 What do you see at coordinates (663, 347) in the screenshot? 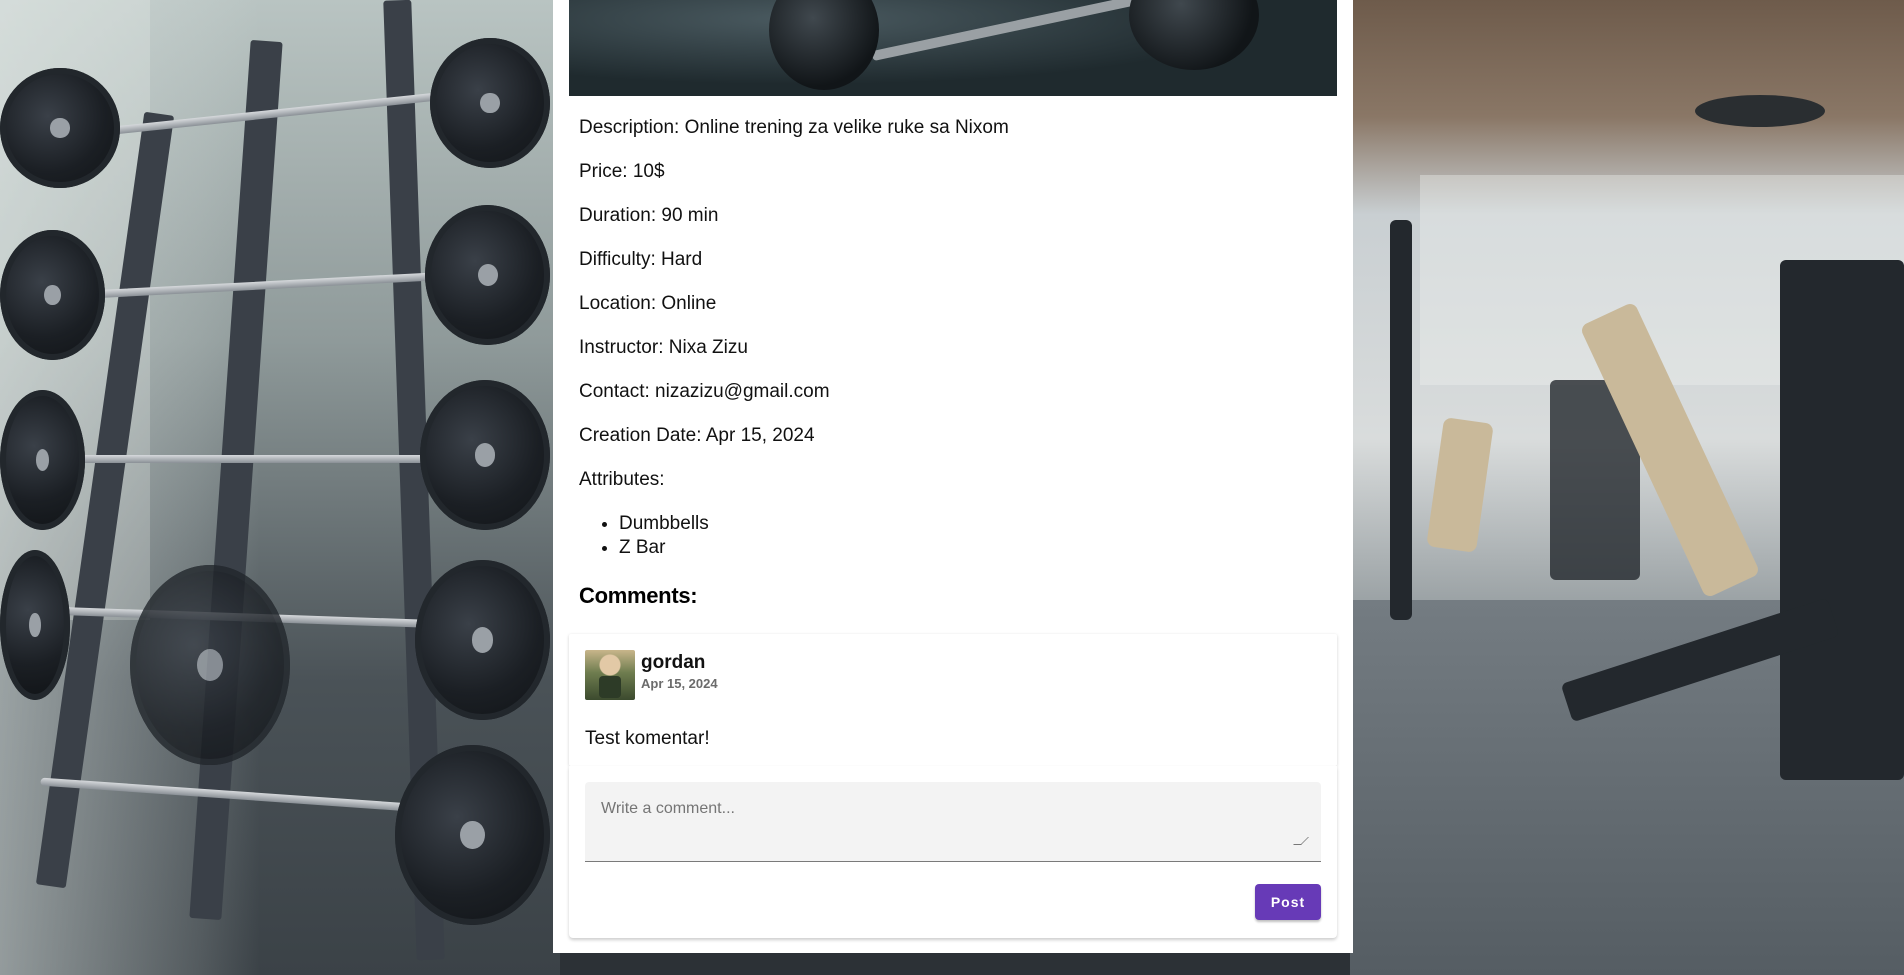
I see `instructor-text: Instructor: Nixa Zizu` at bounding box center [663, 347].